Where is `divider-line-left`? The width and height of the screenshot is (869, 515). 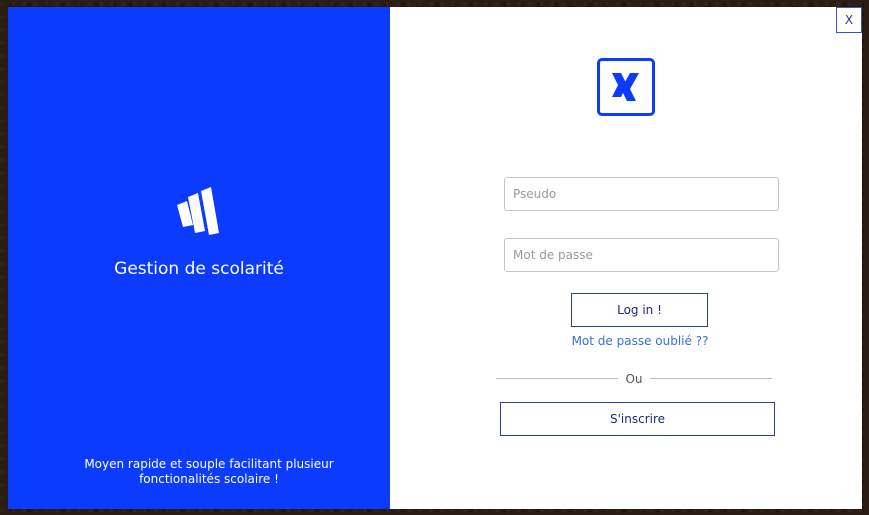 divider-line-left is located at coordinates (557, 378).